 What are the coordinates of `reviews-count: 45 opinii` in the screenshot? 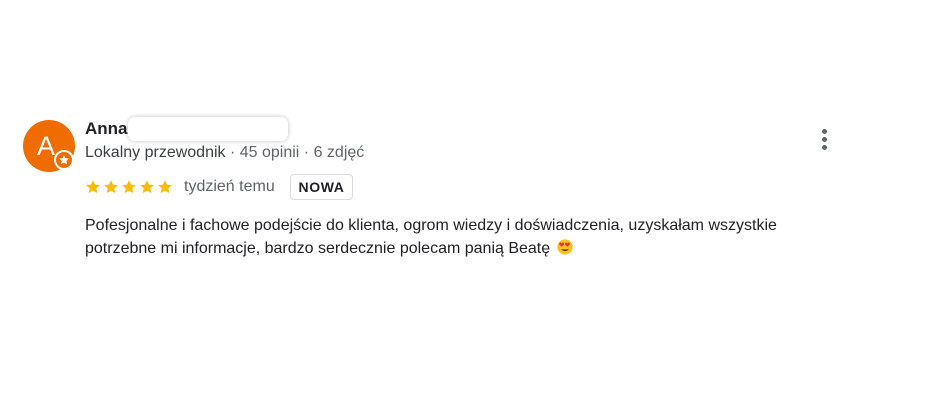 It's located at (269, 152).